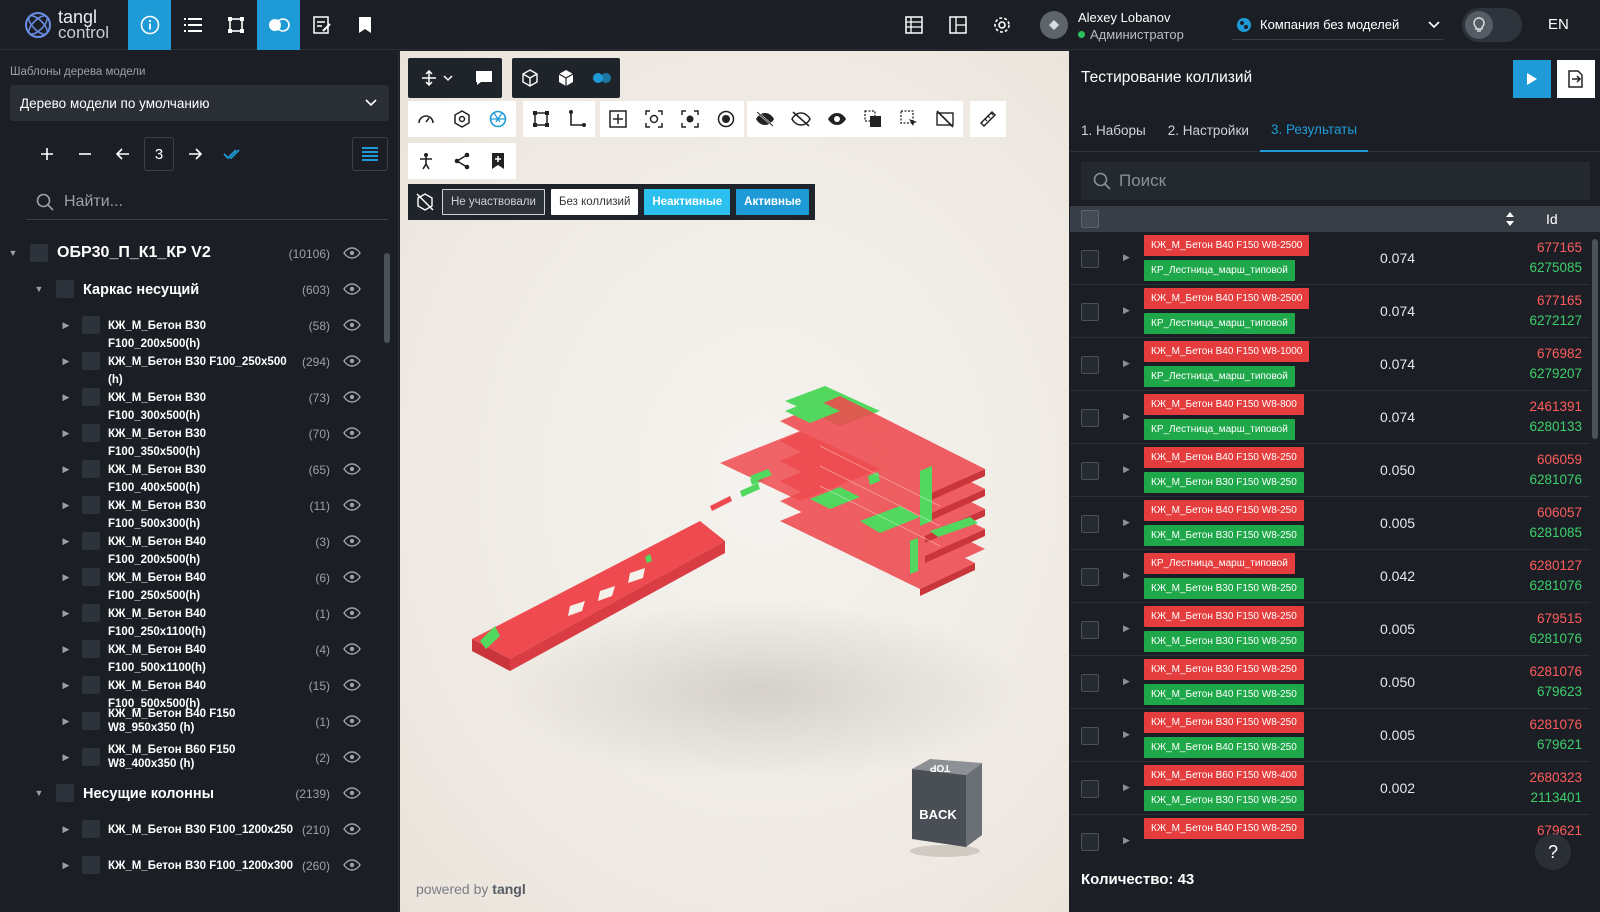 The image size is (1600, 912). I want to click on tree-node: ▶ КЖ_М_Бетон В30 F100_1200x250 (210), so click(191, 829).